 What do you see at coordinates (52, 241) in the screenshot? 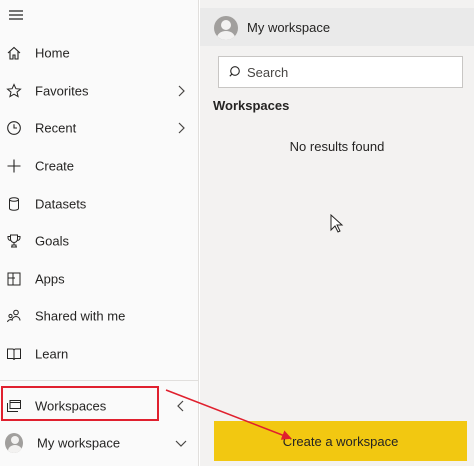
I see `nav-item-label: Goals` at bounding box center [52, 241].